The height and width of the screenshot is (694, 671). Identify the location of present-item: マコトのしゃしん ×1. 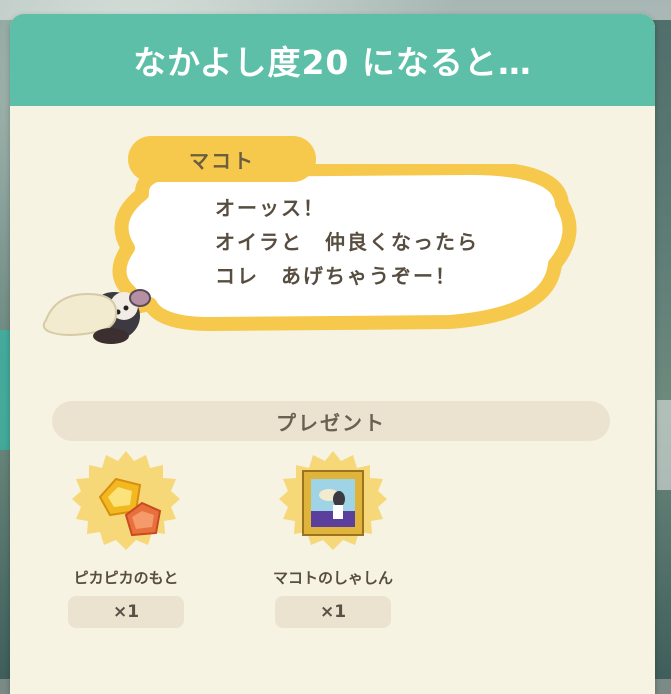
(333, 538).